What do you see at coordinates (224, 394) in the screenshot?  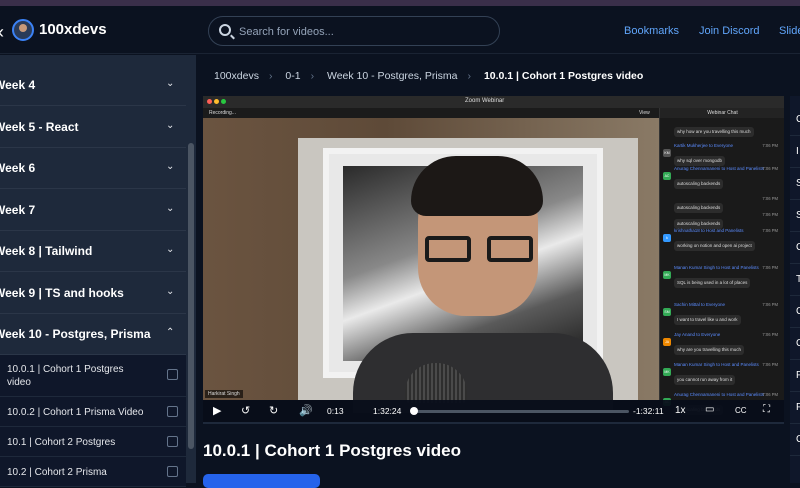 I see `speaker-name-label: Harkirat Singh` at bounding box center [224, 394].